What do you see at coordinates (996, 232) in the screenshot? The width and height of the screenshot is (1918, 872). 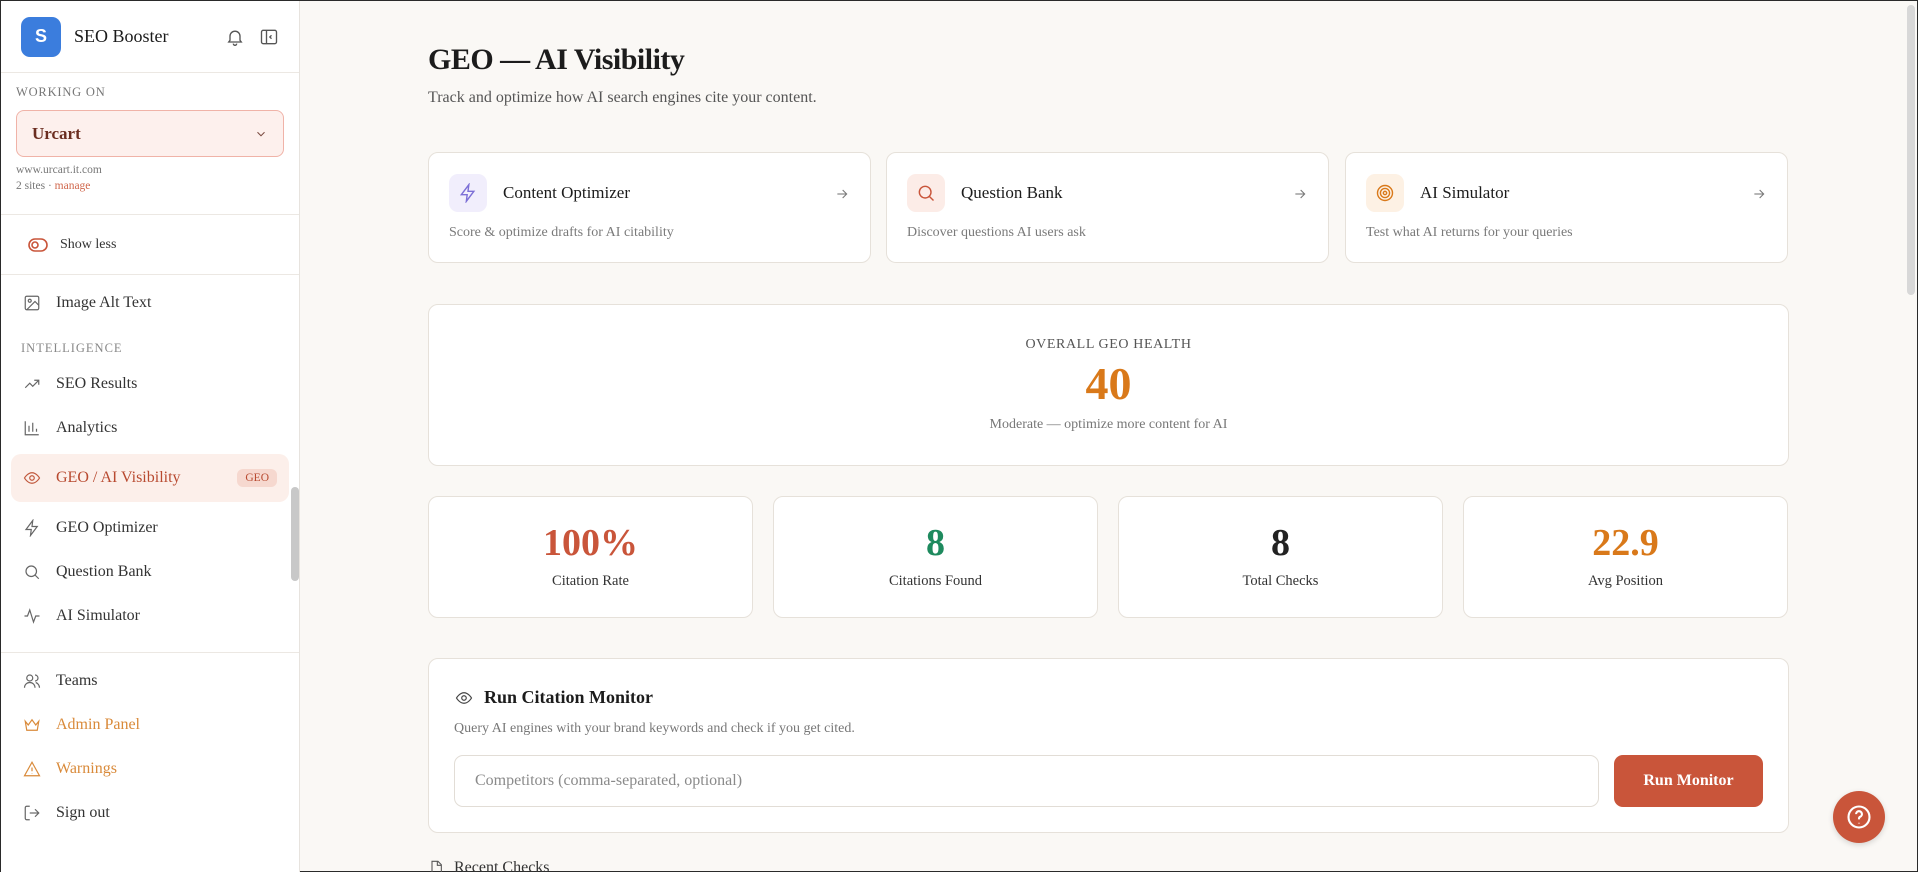 I see `tool-desc: Discover questions AI users ask` at bounding box center [996, 232].